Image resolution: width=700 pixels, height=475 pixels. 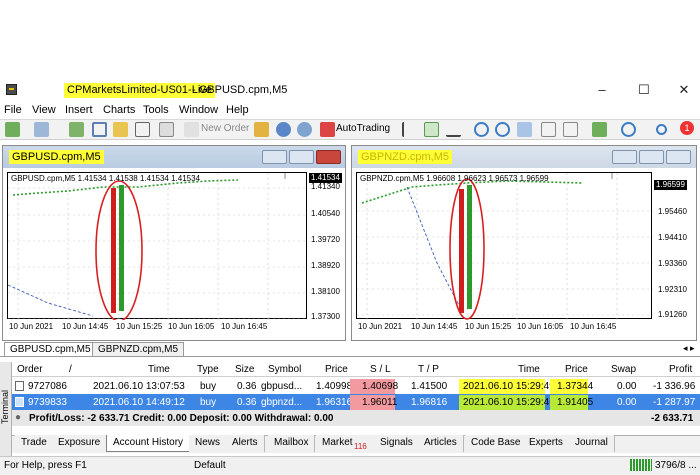 What do you see at coordinates (644, 90) in the screenshot?
I see `maximize-button: ☐` at bounding box center [644, 90].